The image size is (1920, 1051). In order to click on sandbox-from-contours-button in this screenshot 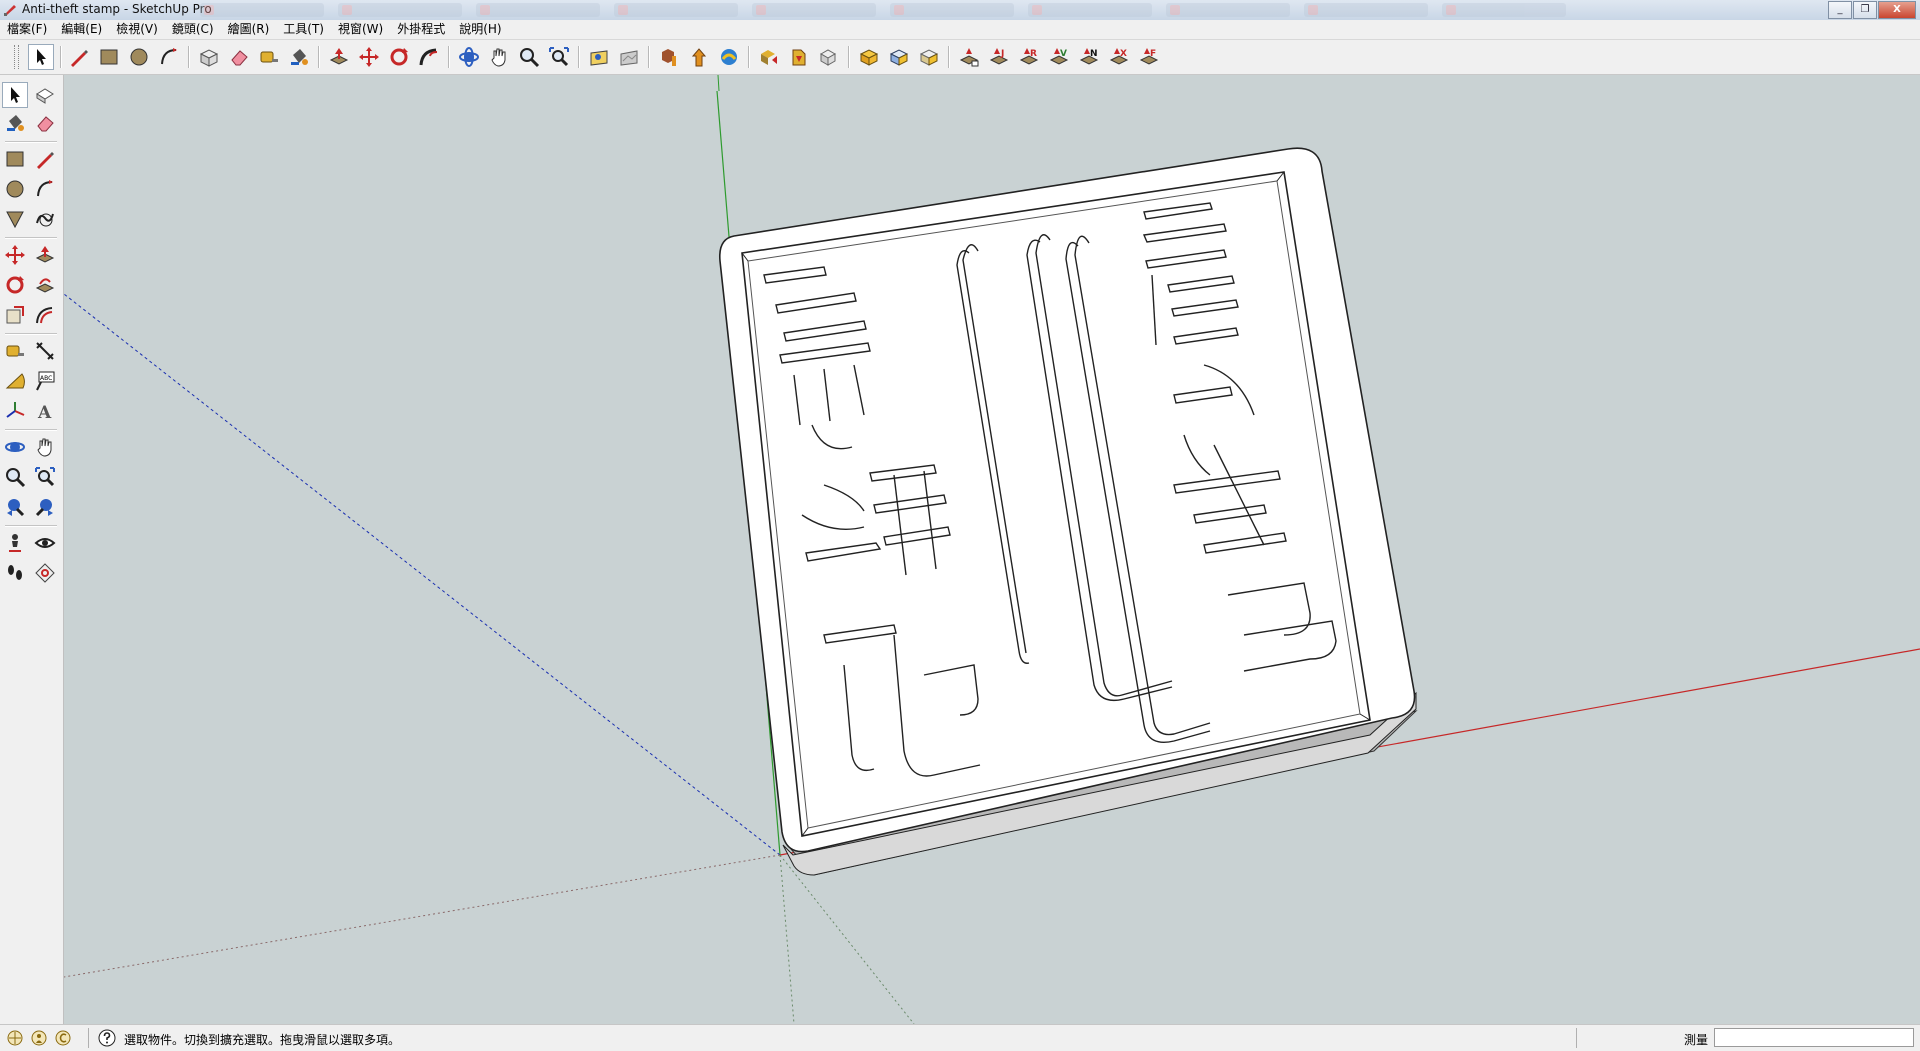, I will do `click(969, 57)`.